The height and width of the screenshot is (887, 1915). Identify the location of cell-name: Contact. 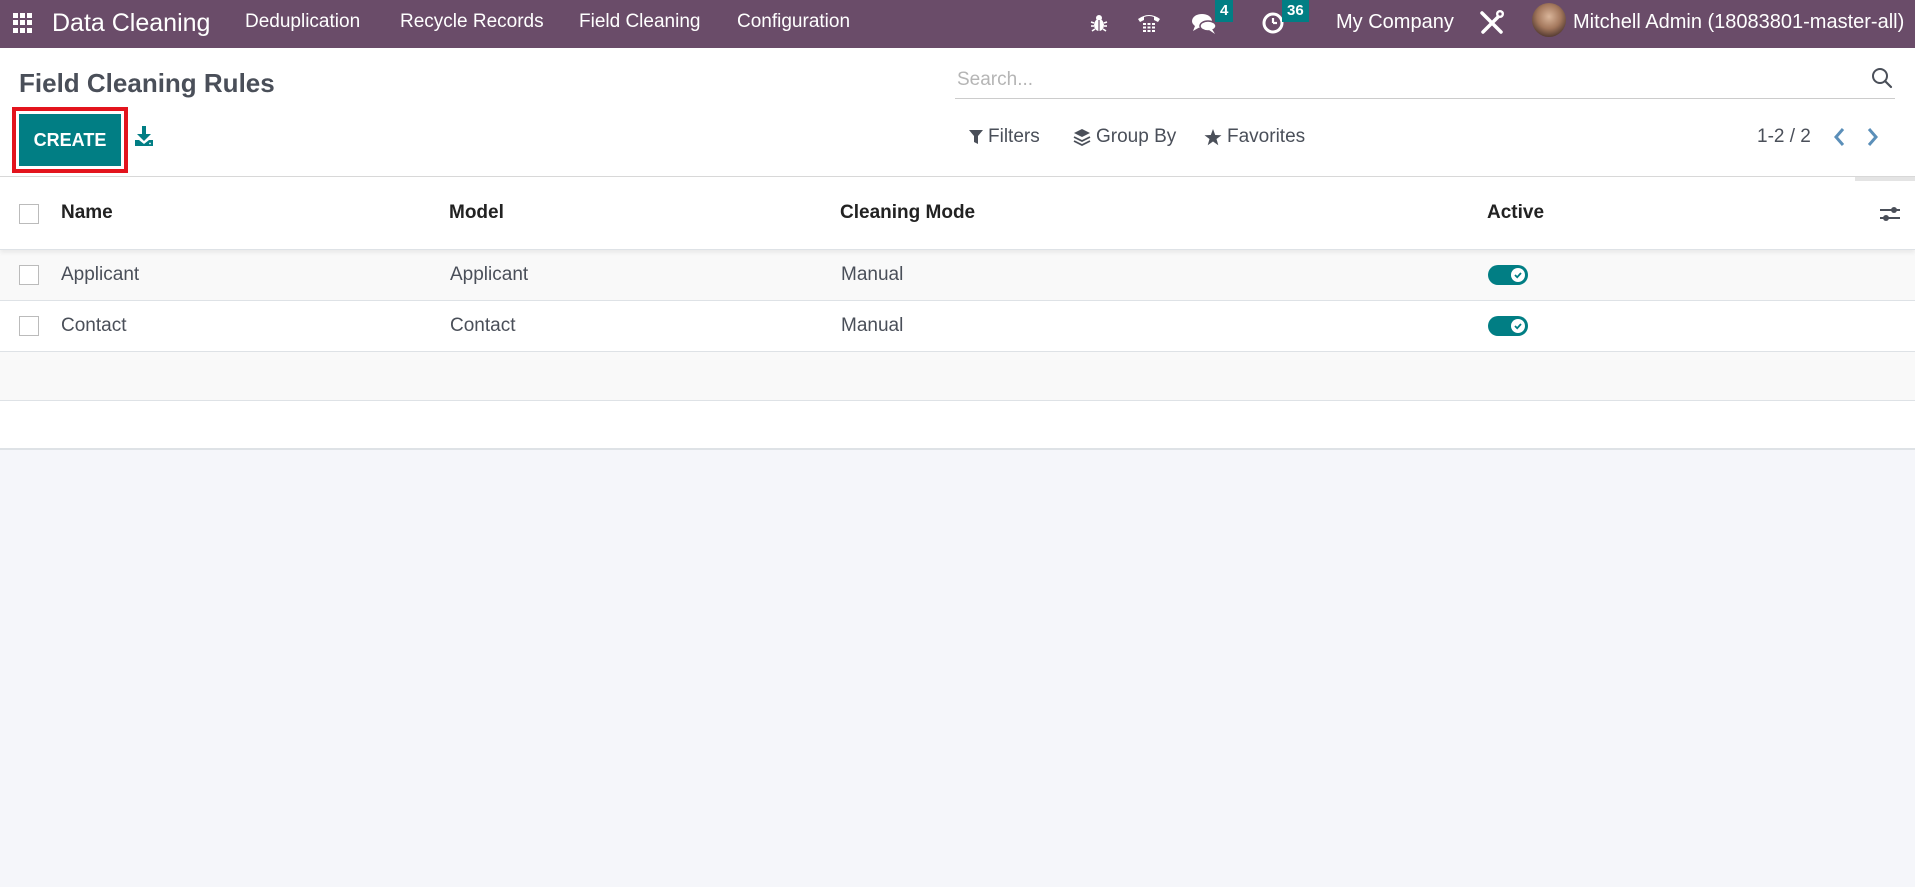
(94, 325).